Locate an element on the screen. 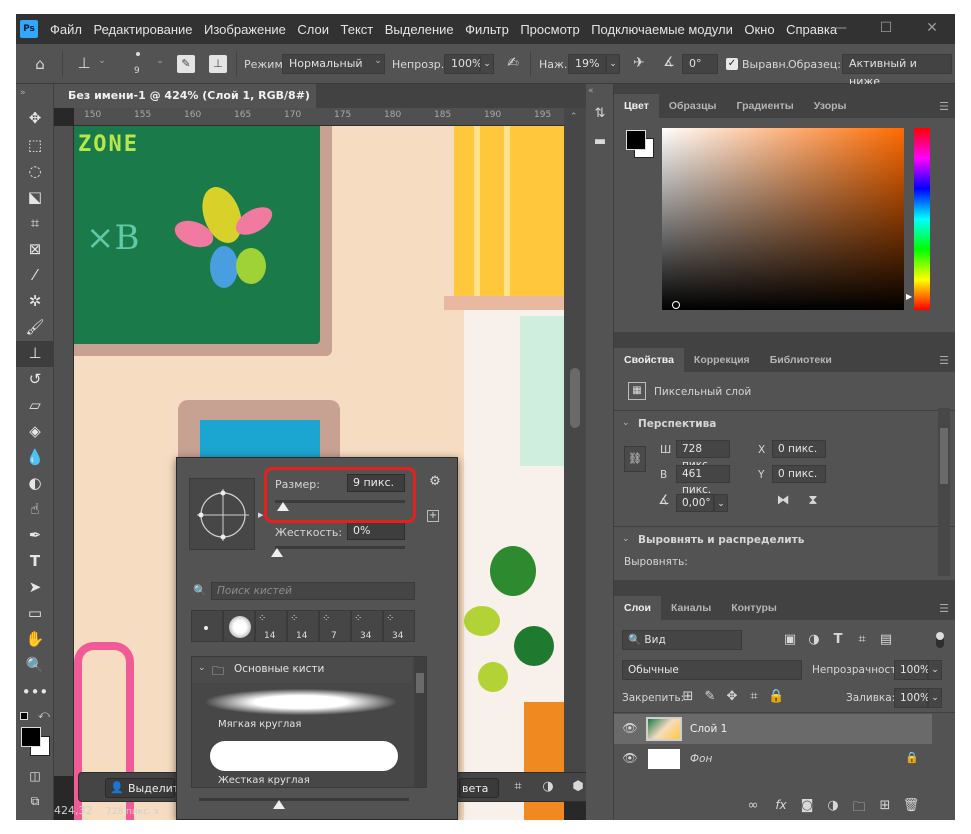 Image resolution: width=971 pixels, height=834 pixels. brush-dot-icon is located at coordinates (138, 54).